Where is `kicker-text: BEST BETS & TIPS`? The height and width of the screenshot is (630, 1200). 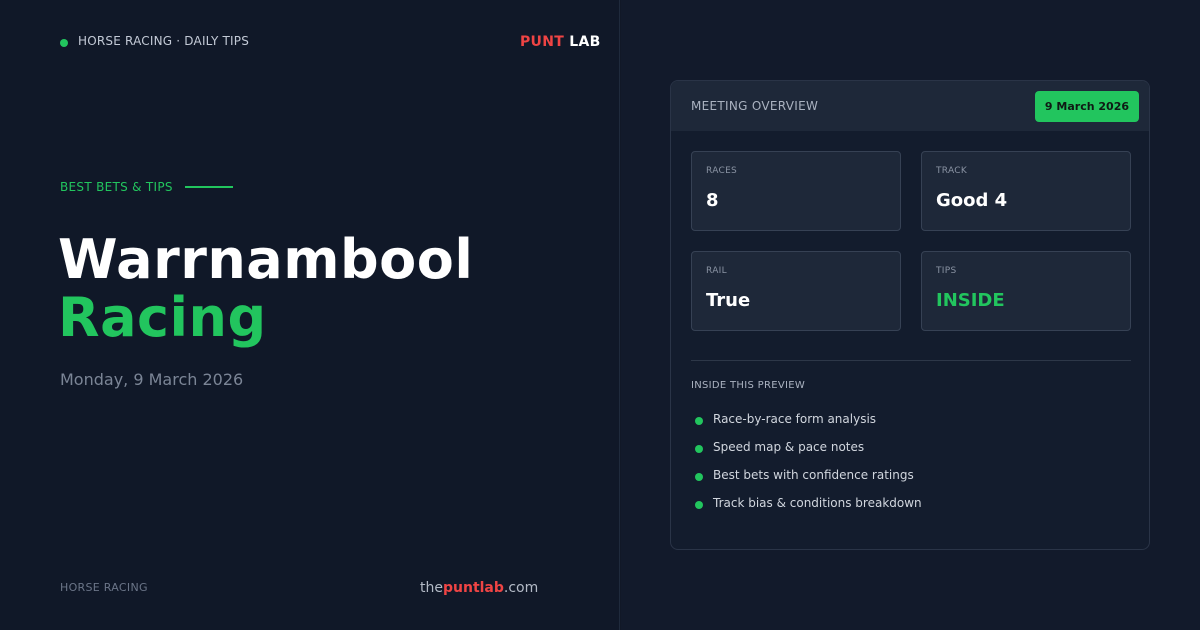 kicker-text: BEST BETS & TIPS is located at coordinates (116, 187).